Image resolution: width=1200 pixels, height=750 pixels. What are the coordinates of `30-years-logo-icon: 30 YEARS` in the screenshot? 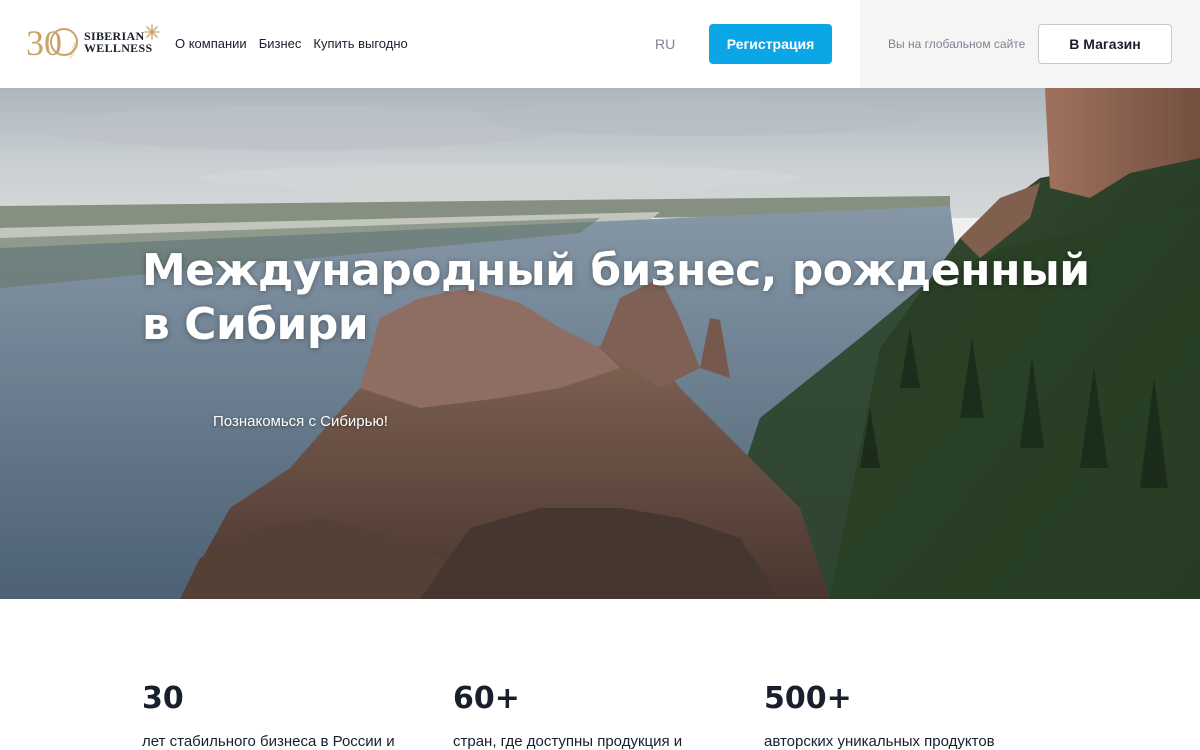 It's located at (53, 43).